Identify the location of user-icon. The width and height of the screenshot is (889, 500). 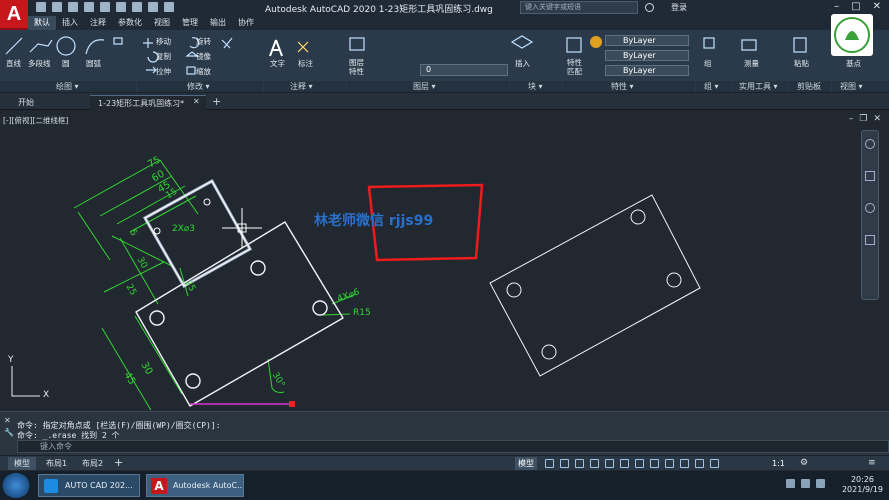
(649, 7).